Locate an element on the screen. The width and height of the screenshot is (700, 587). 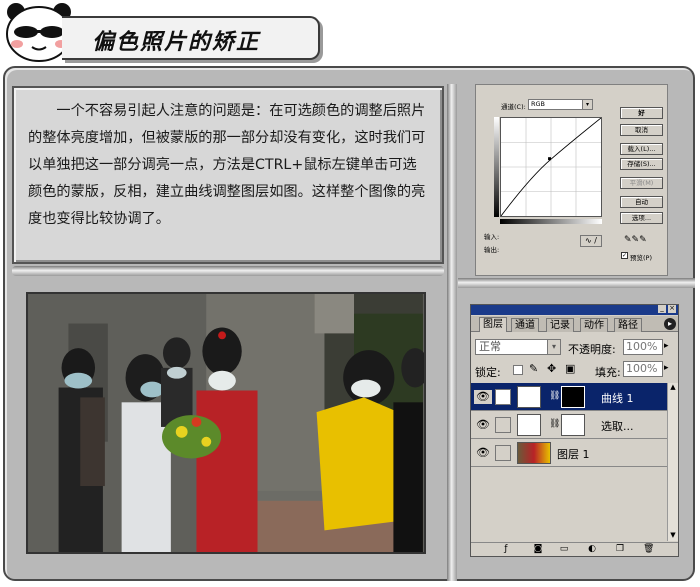
panel-menu-icon: ▸ is located at coordinates (670, 324).